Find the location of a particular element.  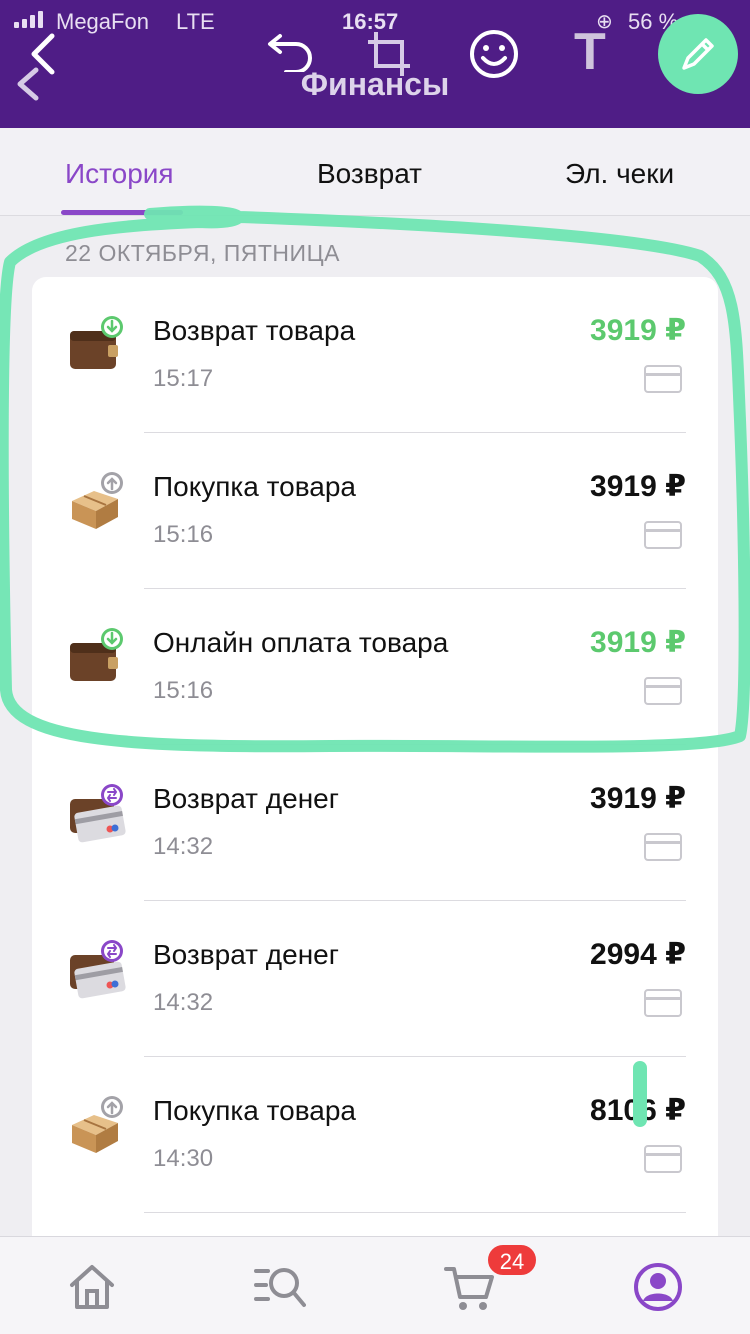

section-date: 22 ОКТЯБРЯ, ПЯТНИЦА is located at coordinates (202, 253).